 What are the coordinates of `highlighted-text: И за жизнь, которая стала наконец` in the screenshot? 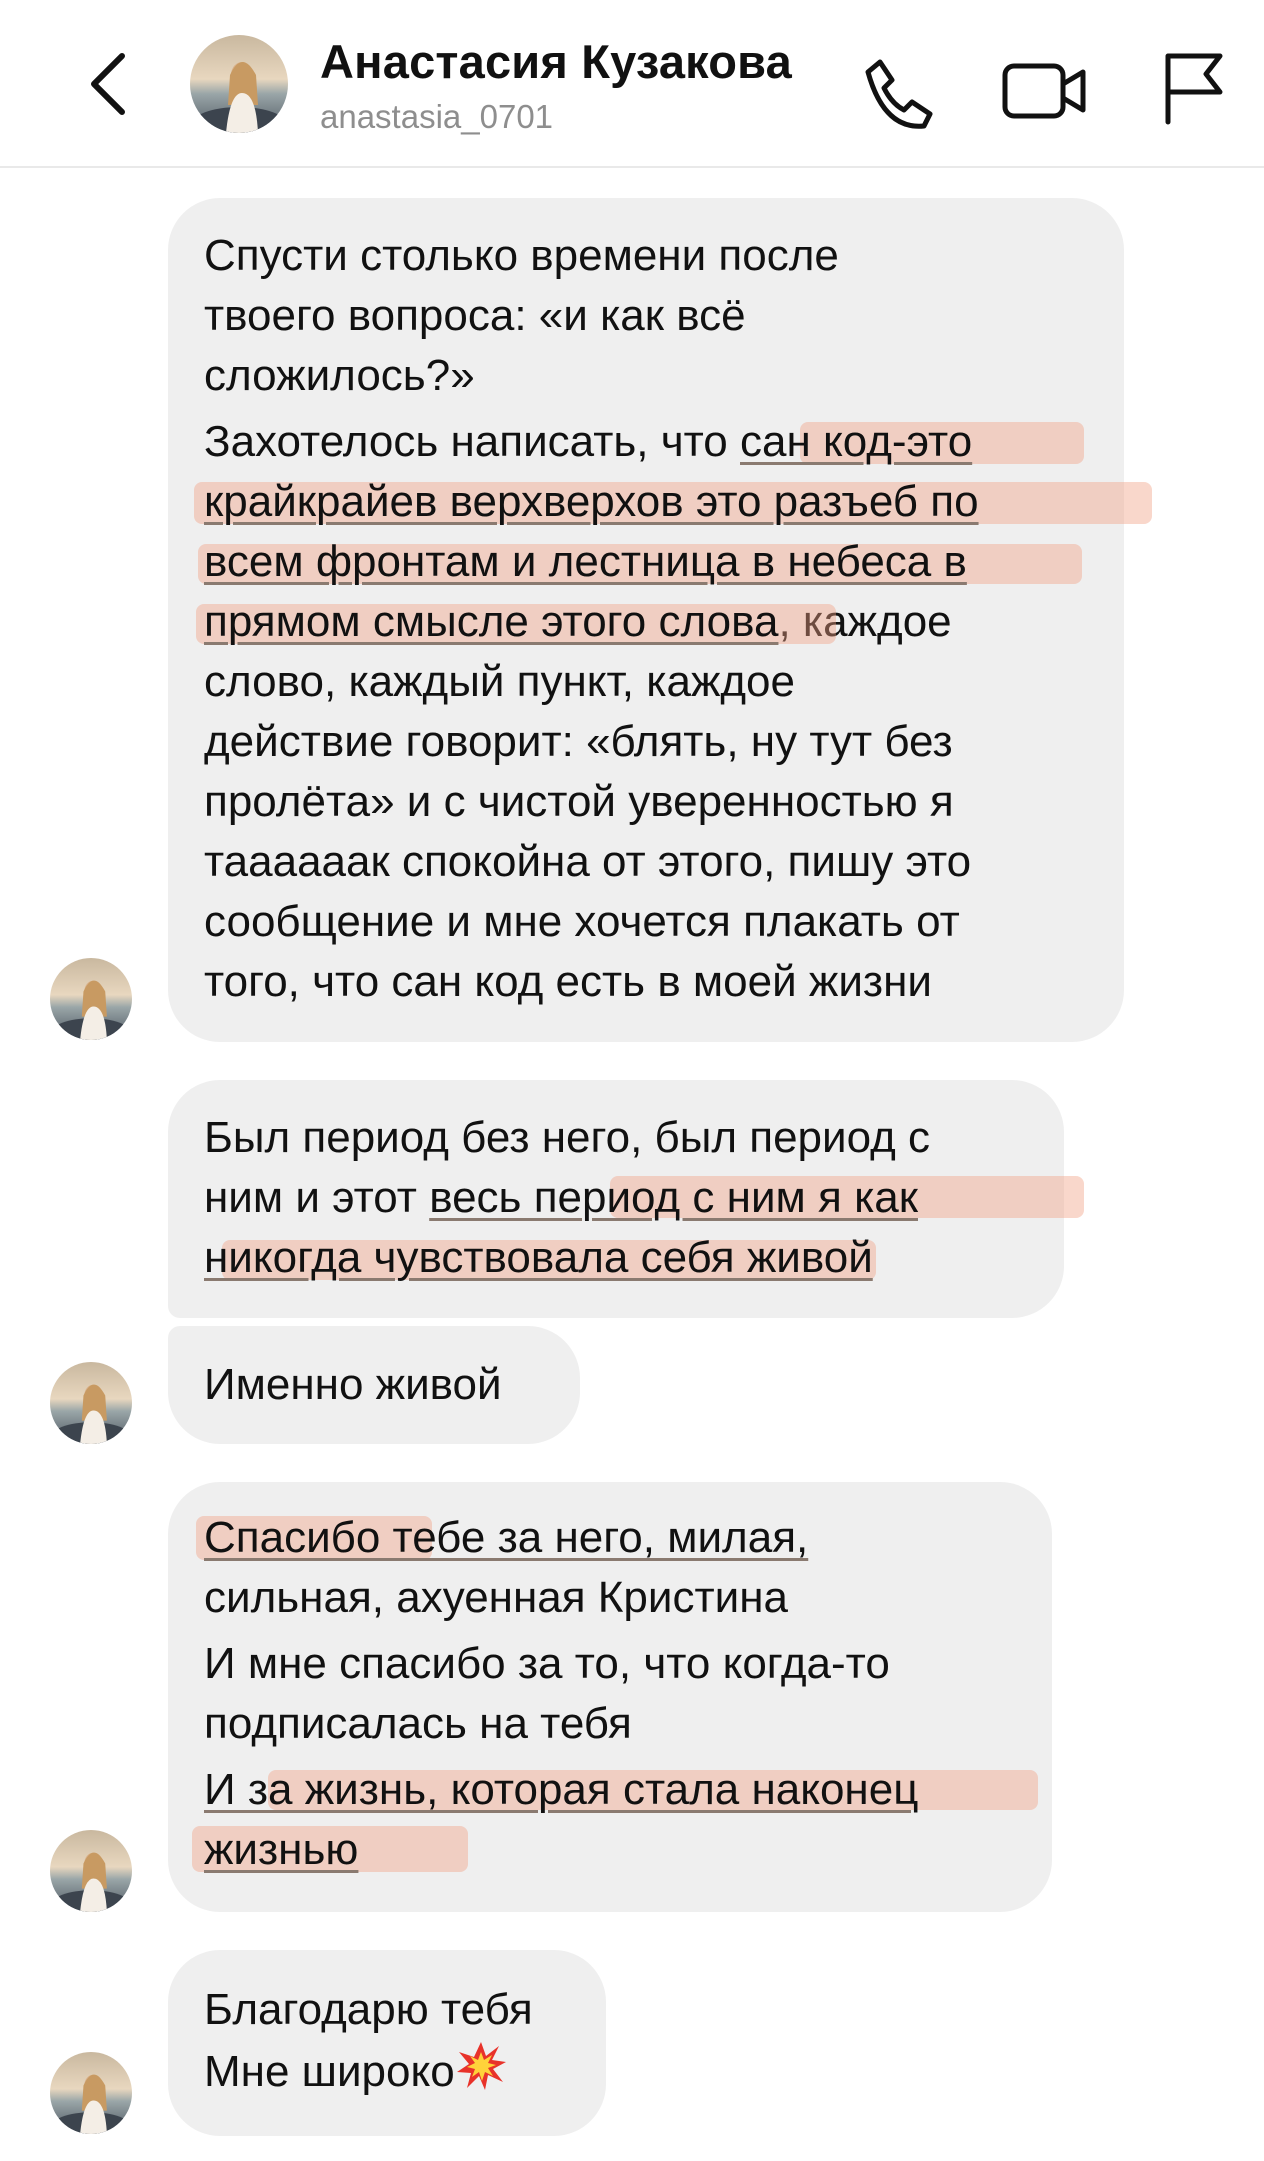 It's located at (561, 1789).